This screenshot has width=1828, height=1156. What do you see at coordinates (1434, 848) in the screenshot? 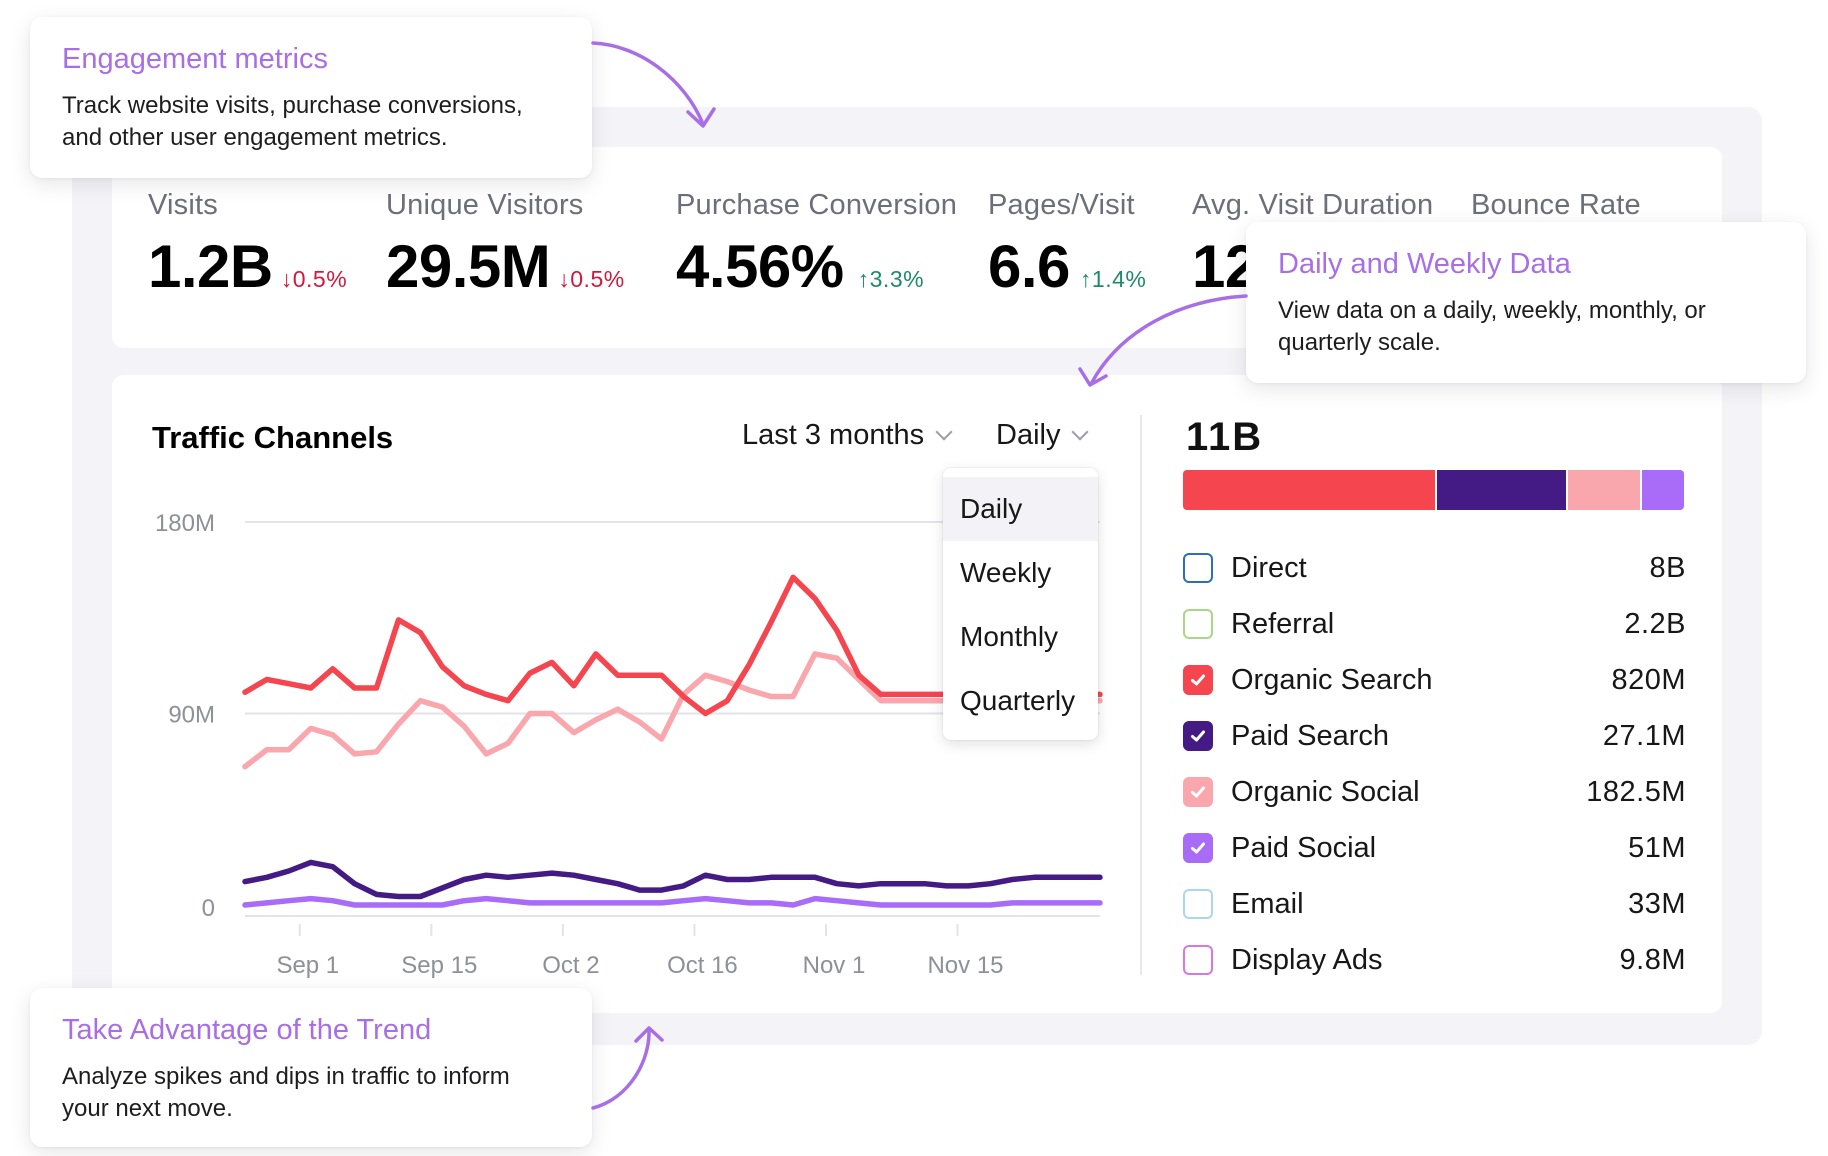
I see `legend-item-paid-social: Paid Social 51M` at bounding box center [1434, 848].